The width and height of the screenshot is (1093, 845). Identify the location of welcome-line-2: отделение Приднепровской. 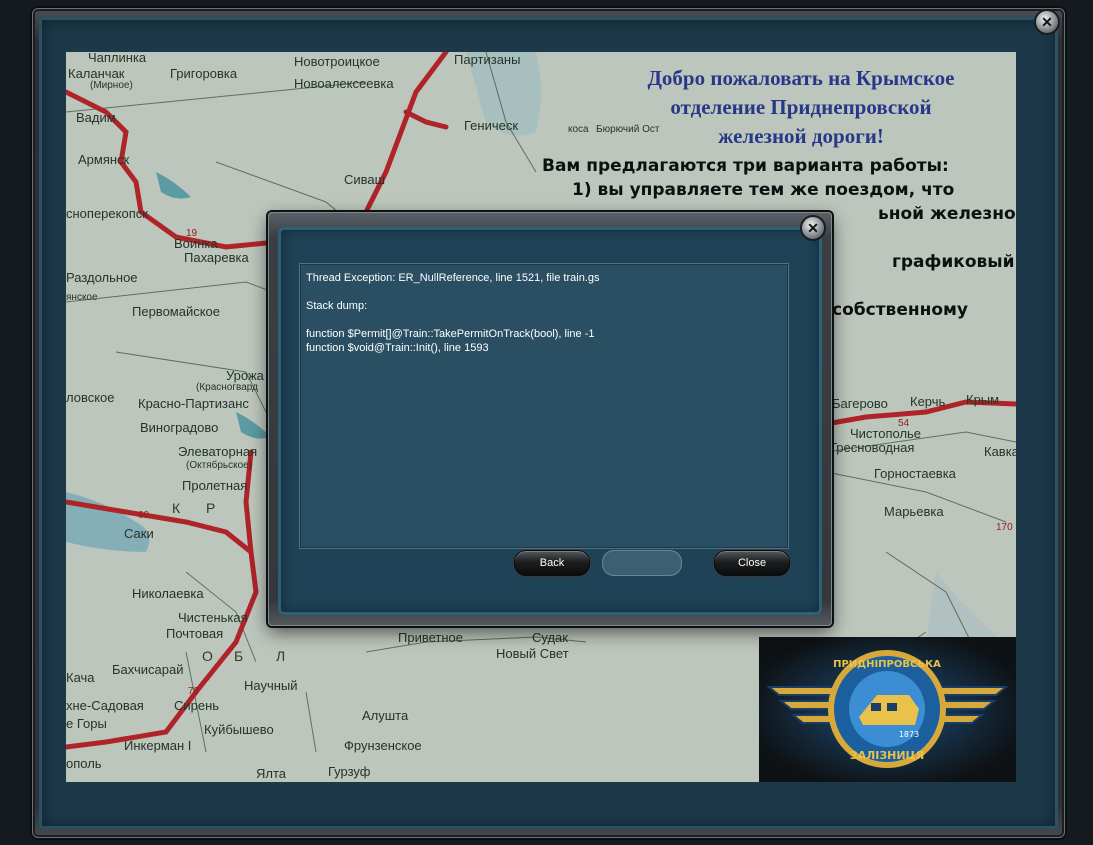
(801, 107).